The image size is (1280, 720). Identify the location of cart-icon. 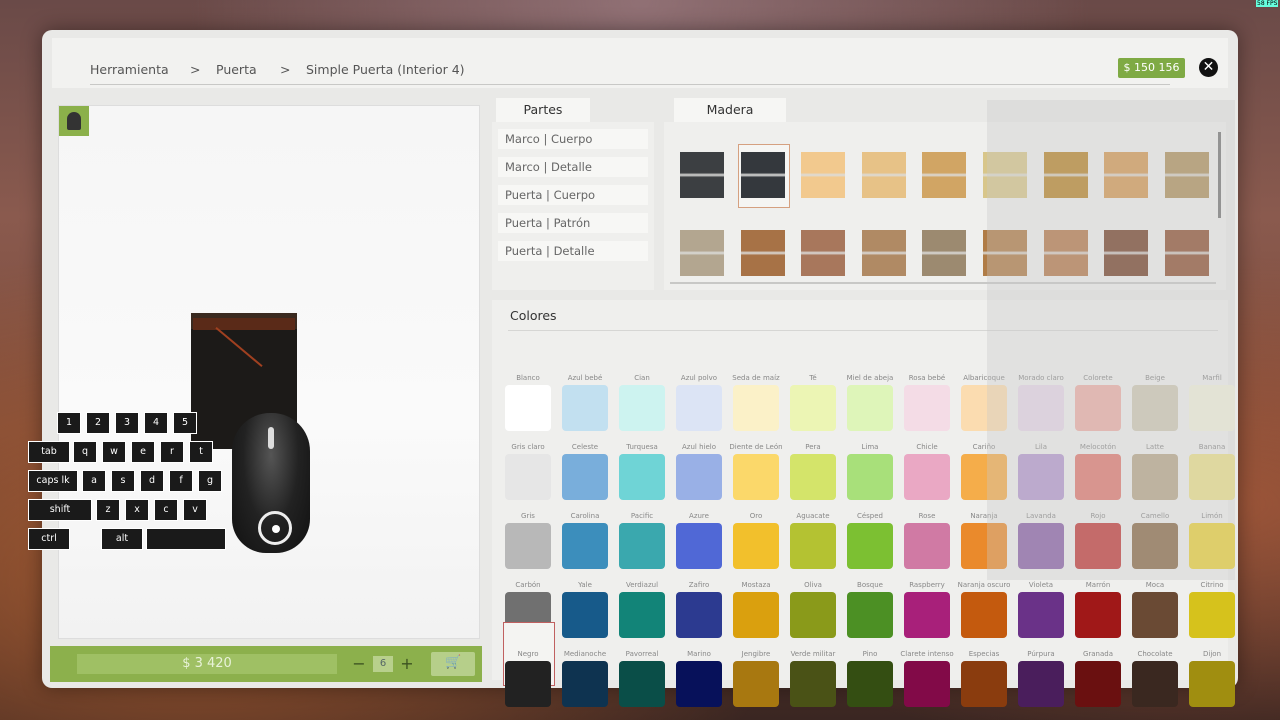
(453, 664).